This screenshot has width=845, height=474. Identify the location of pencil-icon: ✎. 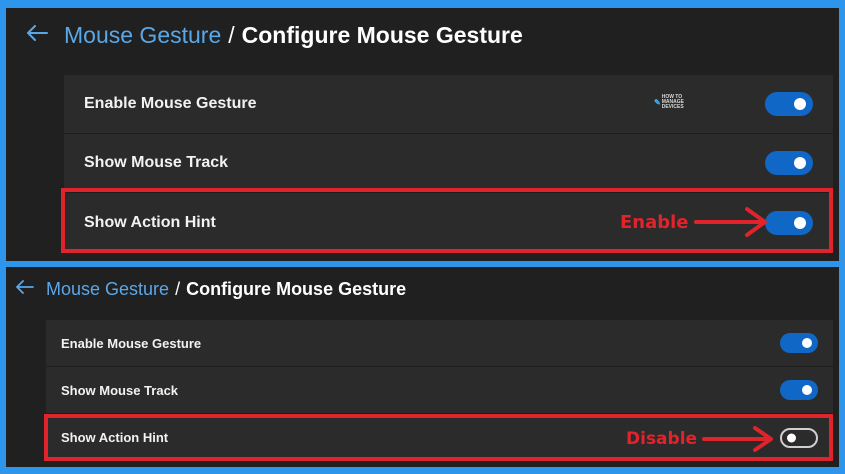
(657, 102).